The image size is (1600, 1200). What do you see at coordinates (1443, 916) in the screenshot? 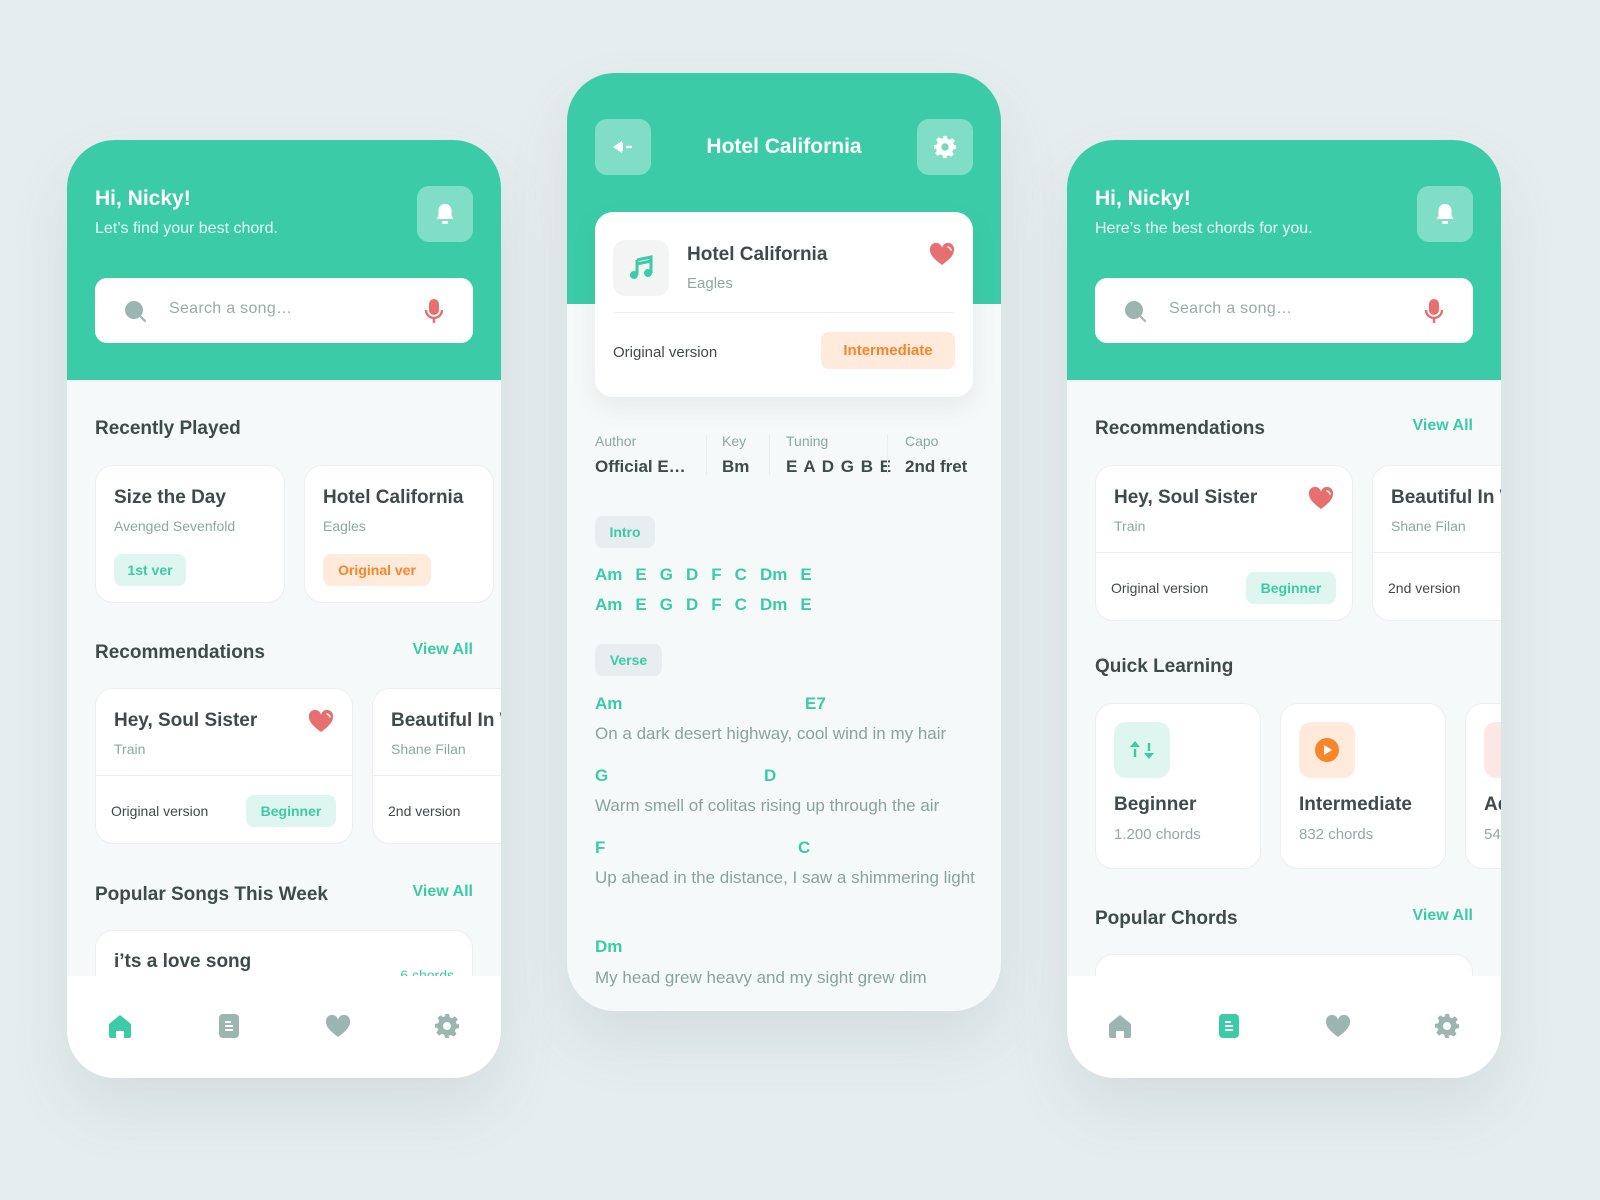
I see `view-all-chords-link: View All` at bounding box center [1443, 916].